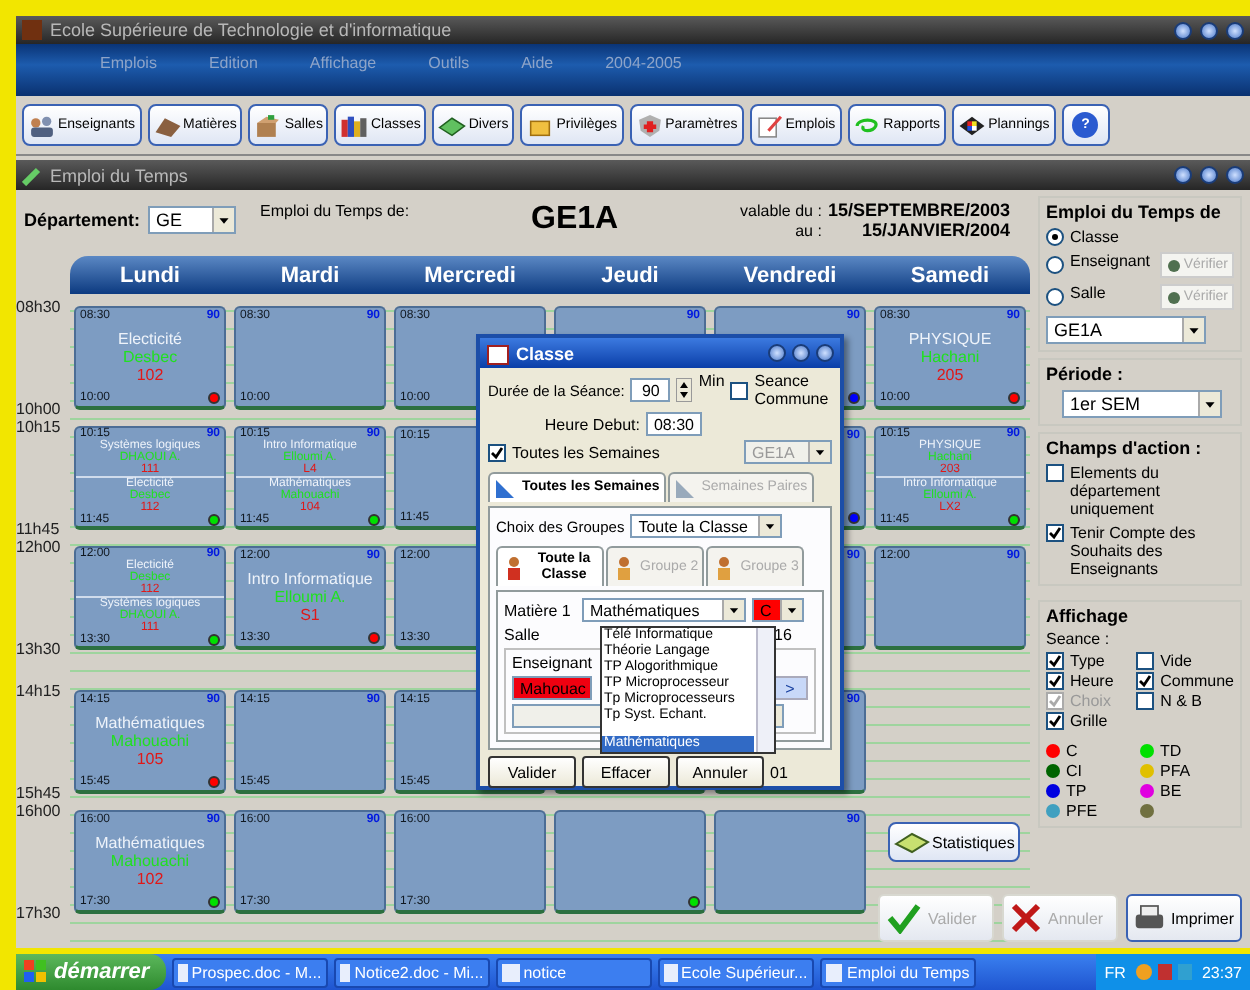  Describe the element at coordinates (972, 125) in the screenshot. I see `squares-icon` at that location.